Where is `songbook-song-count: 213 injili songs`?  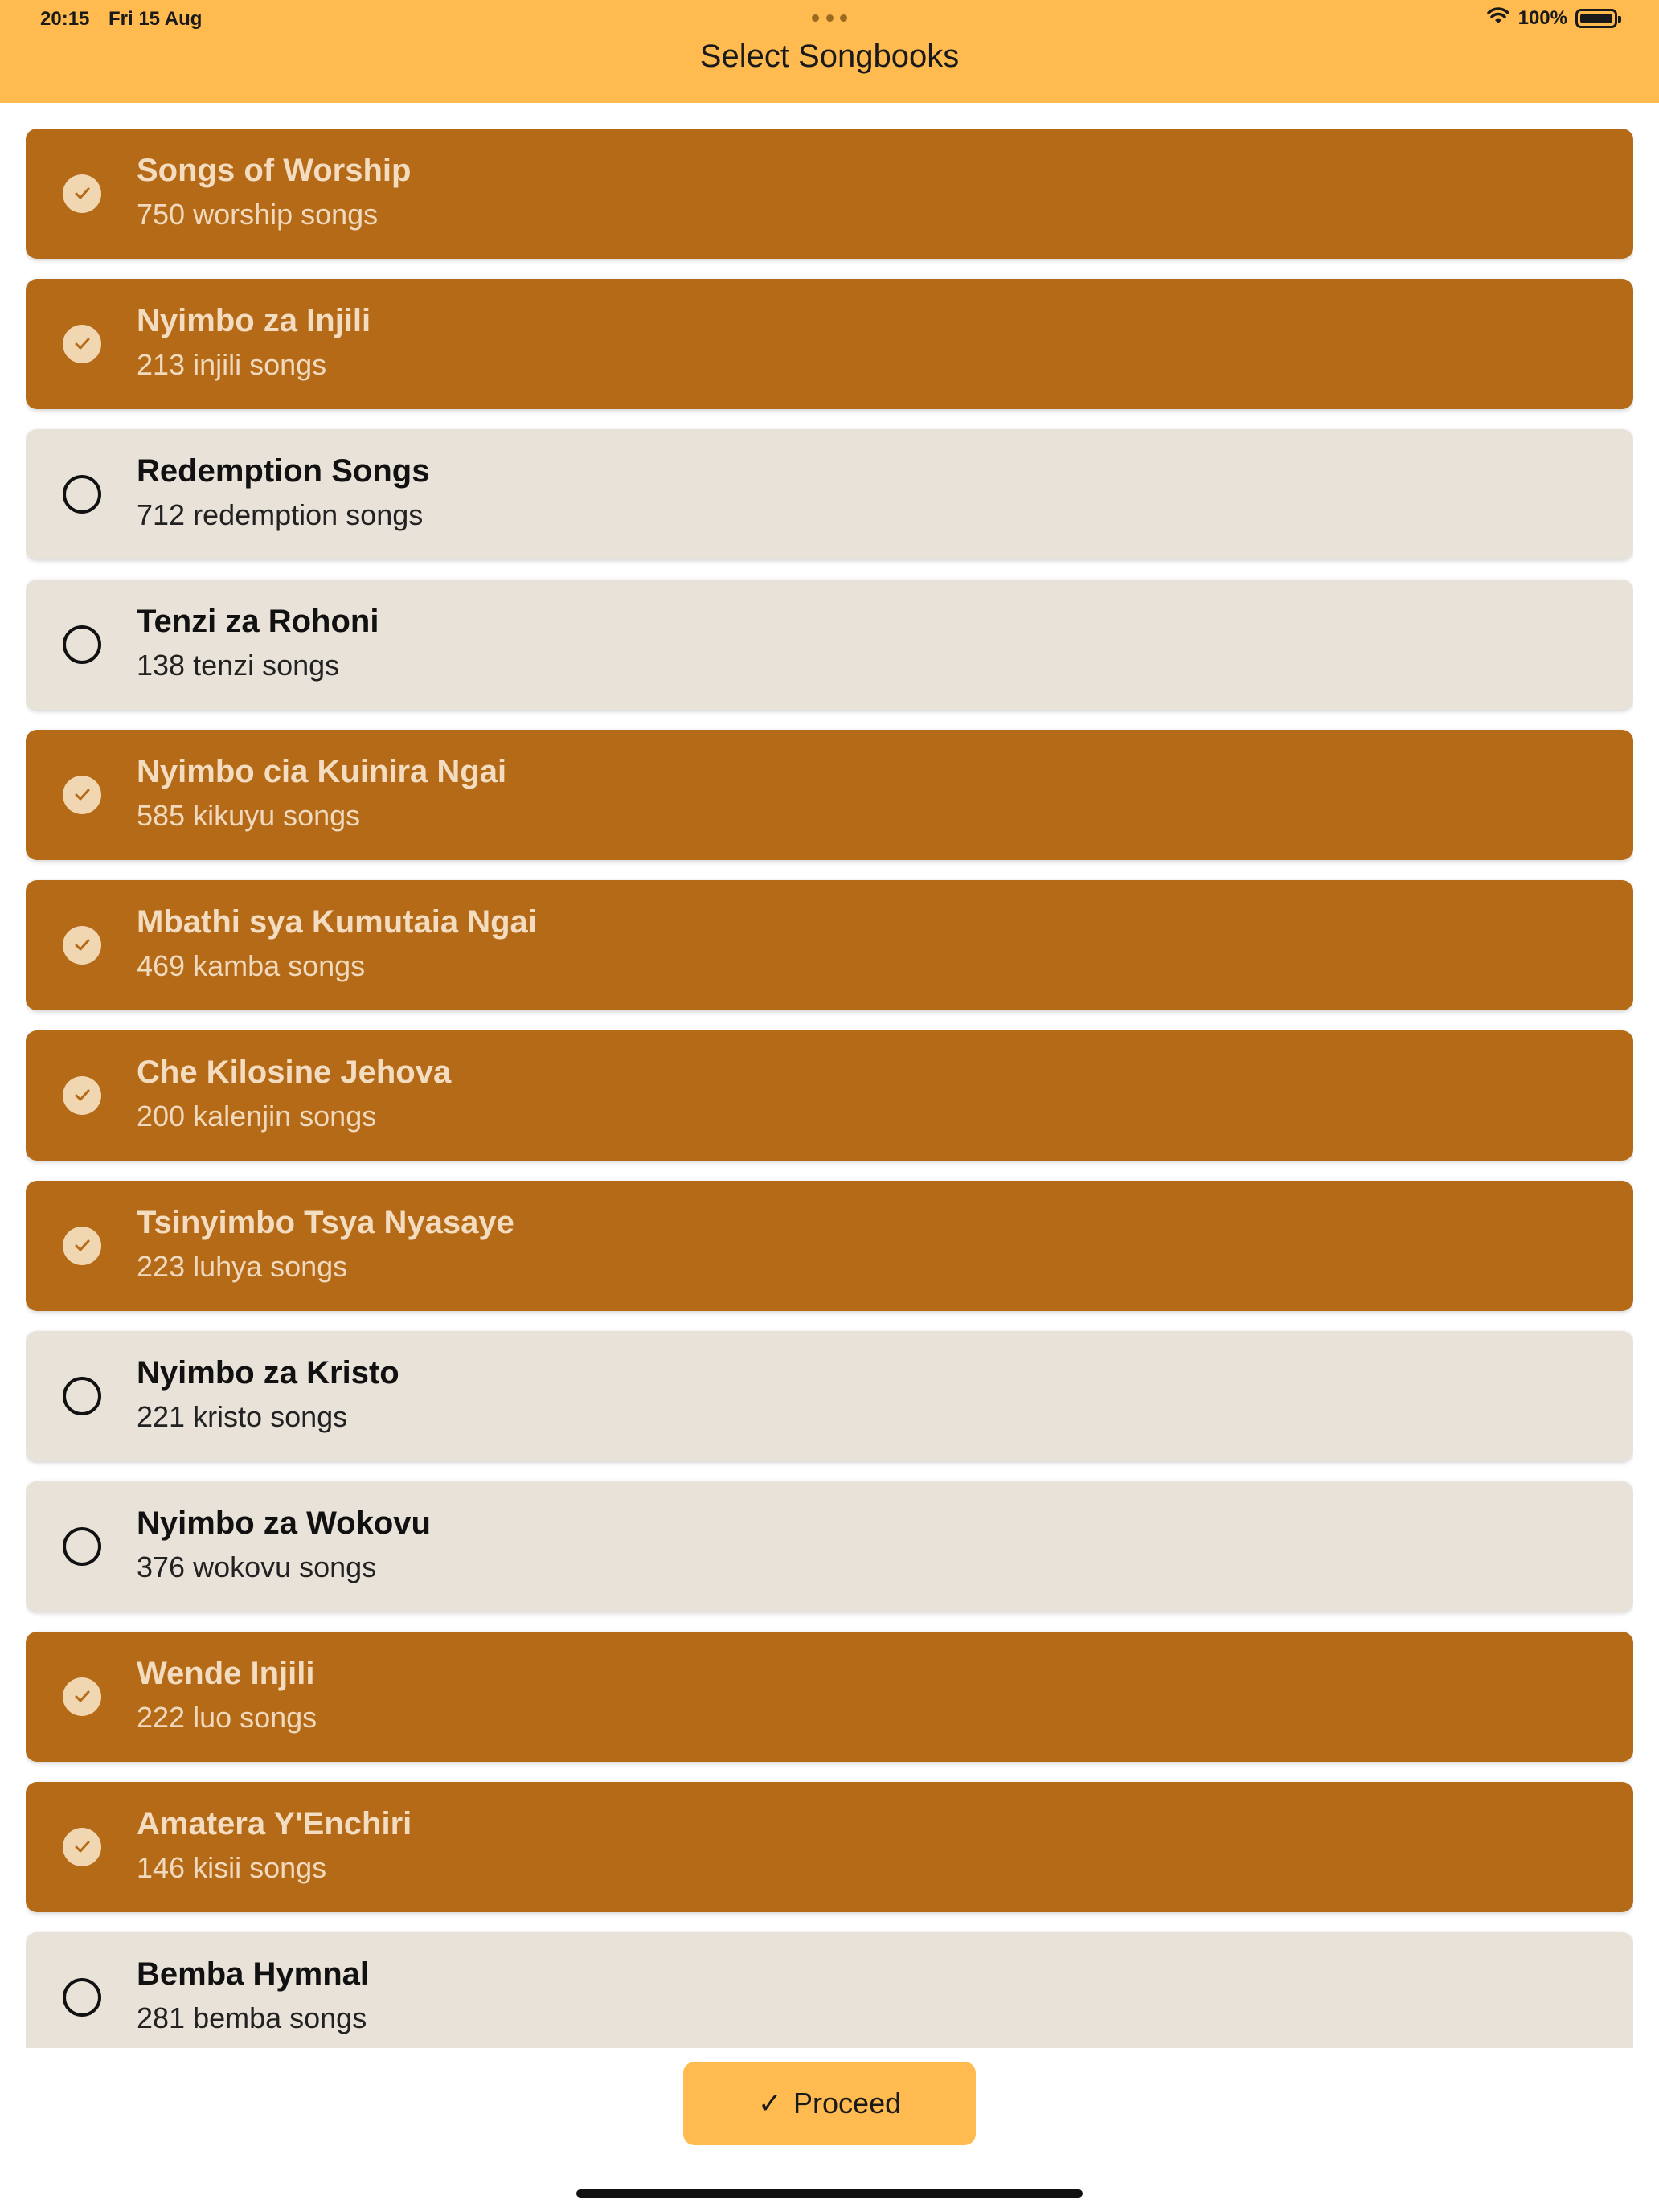 songbook-song-count: 213 injili songs is located at coordinates (232, 364).